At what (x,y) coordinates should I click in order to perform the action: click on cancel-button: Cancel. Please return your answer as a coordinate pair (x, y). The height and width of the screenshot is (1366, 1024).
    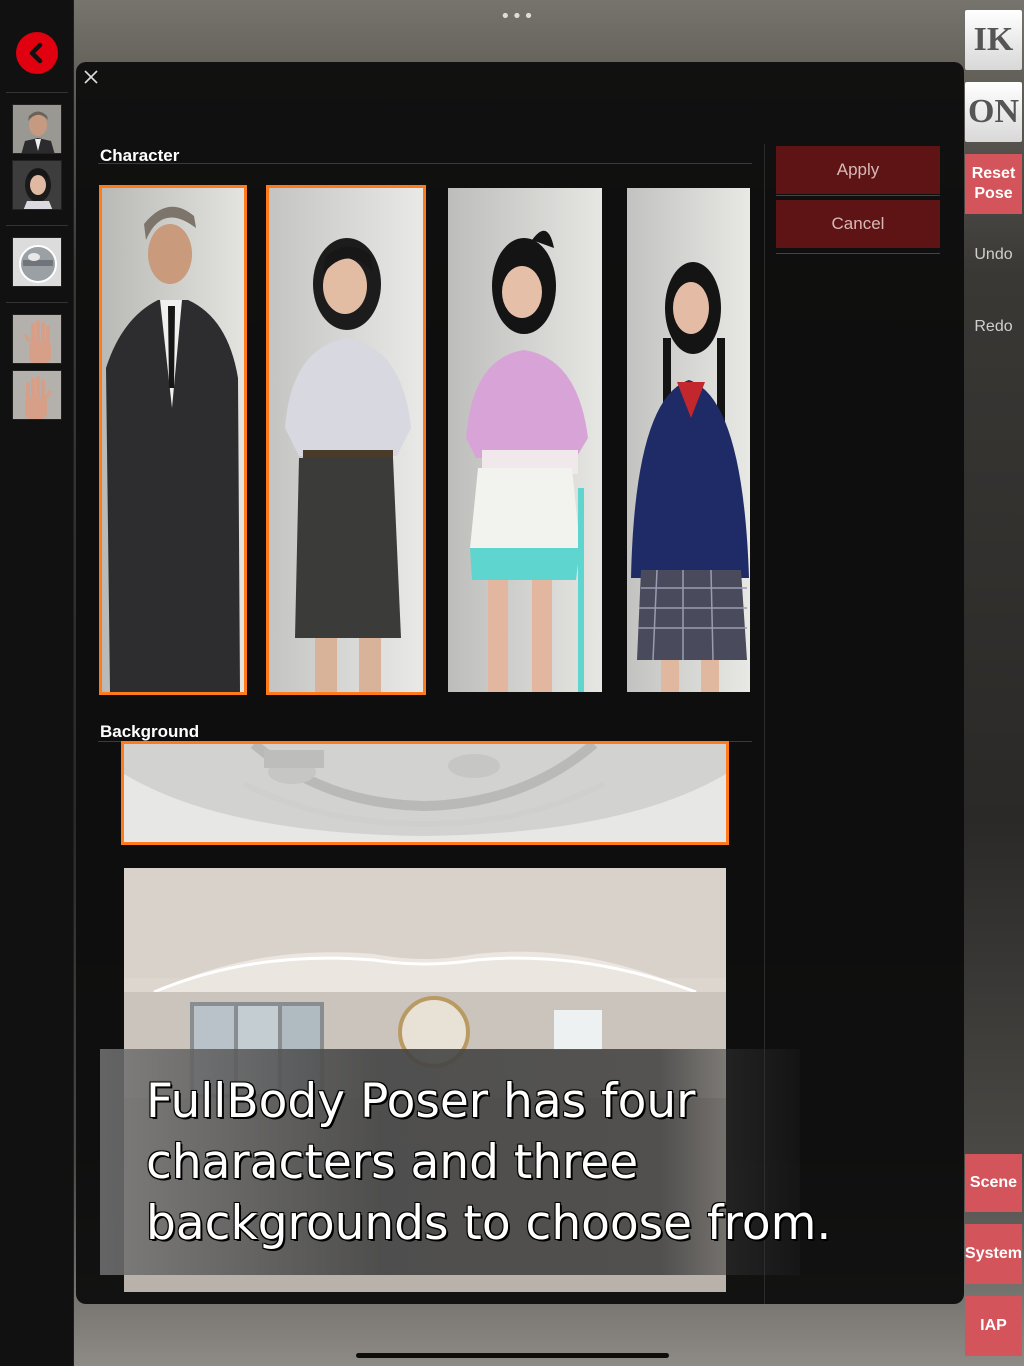
    Looking at the image, I should click on (858, 224).